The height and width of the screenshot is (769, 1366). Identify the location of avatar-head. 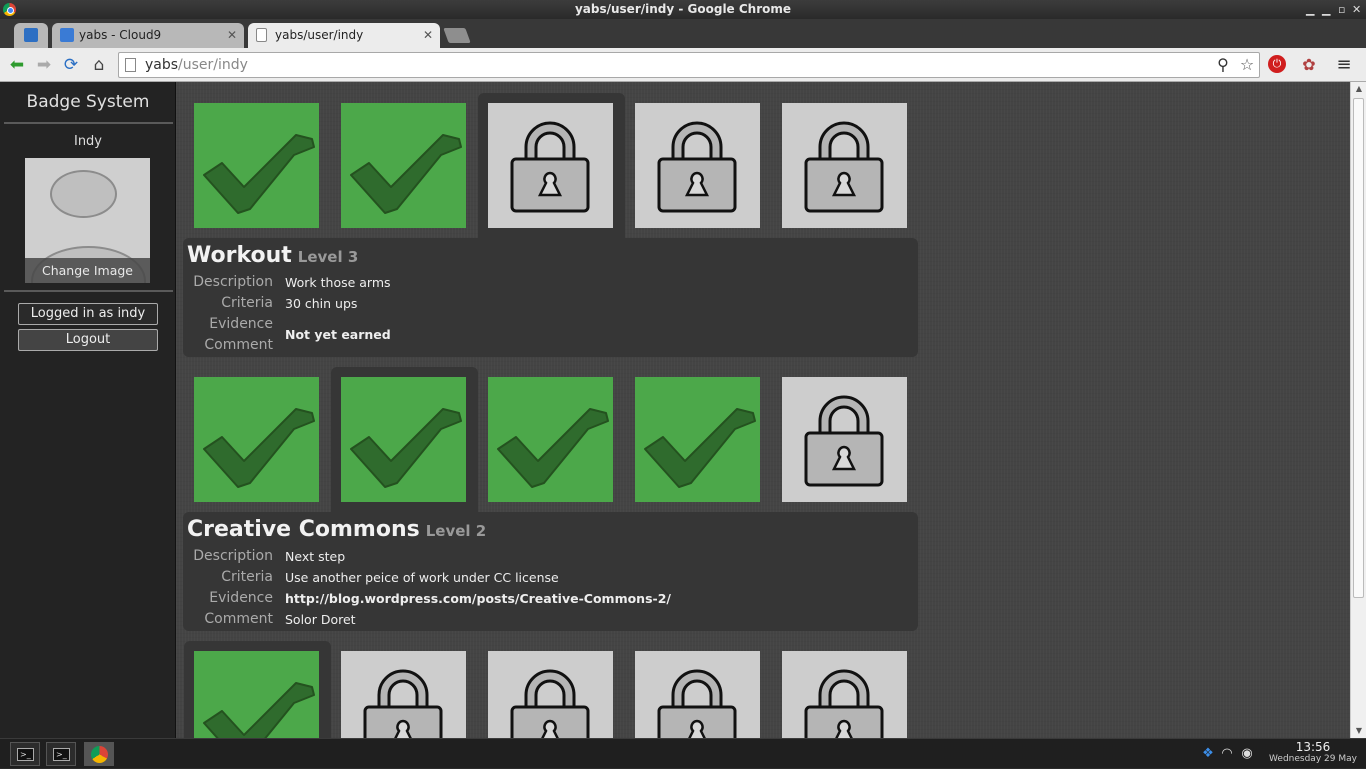
(83, 194).